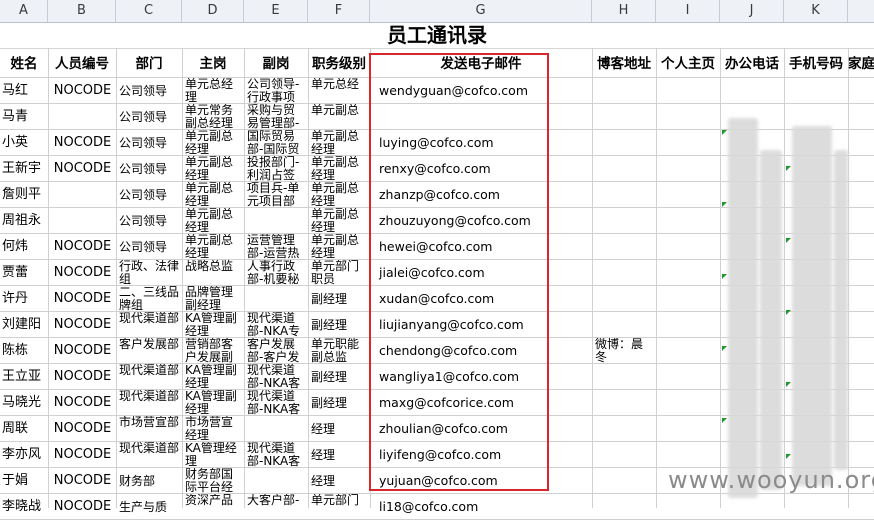  Describe the element at coordinates (276, 195) in the screenshot. I see `cell-sub: 项目兵-单元项目部` at that location.